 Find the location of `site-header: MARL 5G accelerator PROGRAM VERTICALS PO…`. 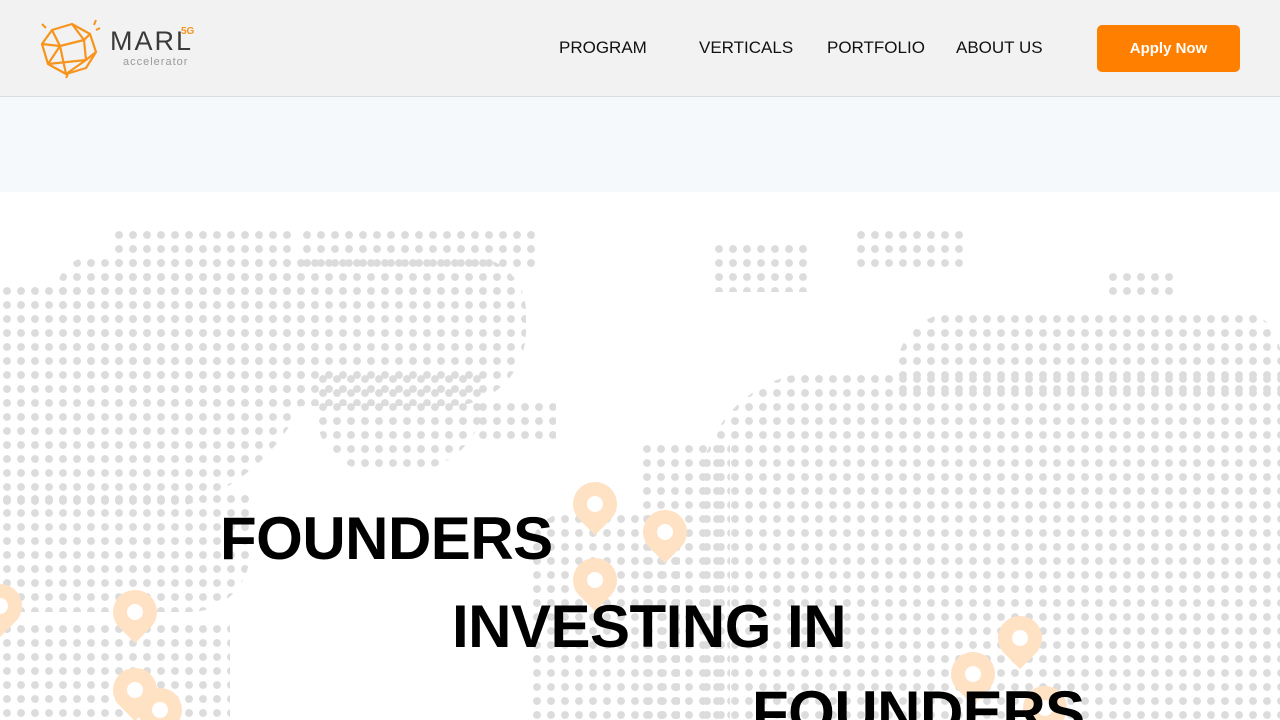

site-header: MARL 5G accelerator PROGRAM VERTICALS PO… is located at coordinates (640, 48).